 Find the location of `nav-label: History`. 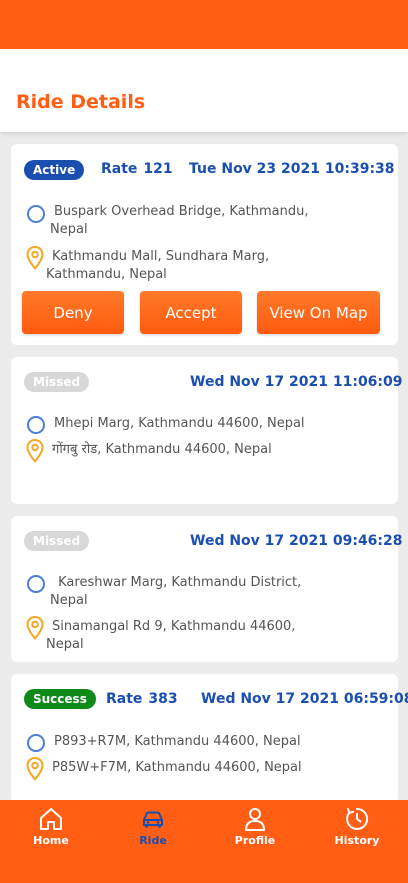

nav-label: History is located at coordinates (357, 840).